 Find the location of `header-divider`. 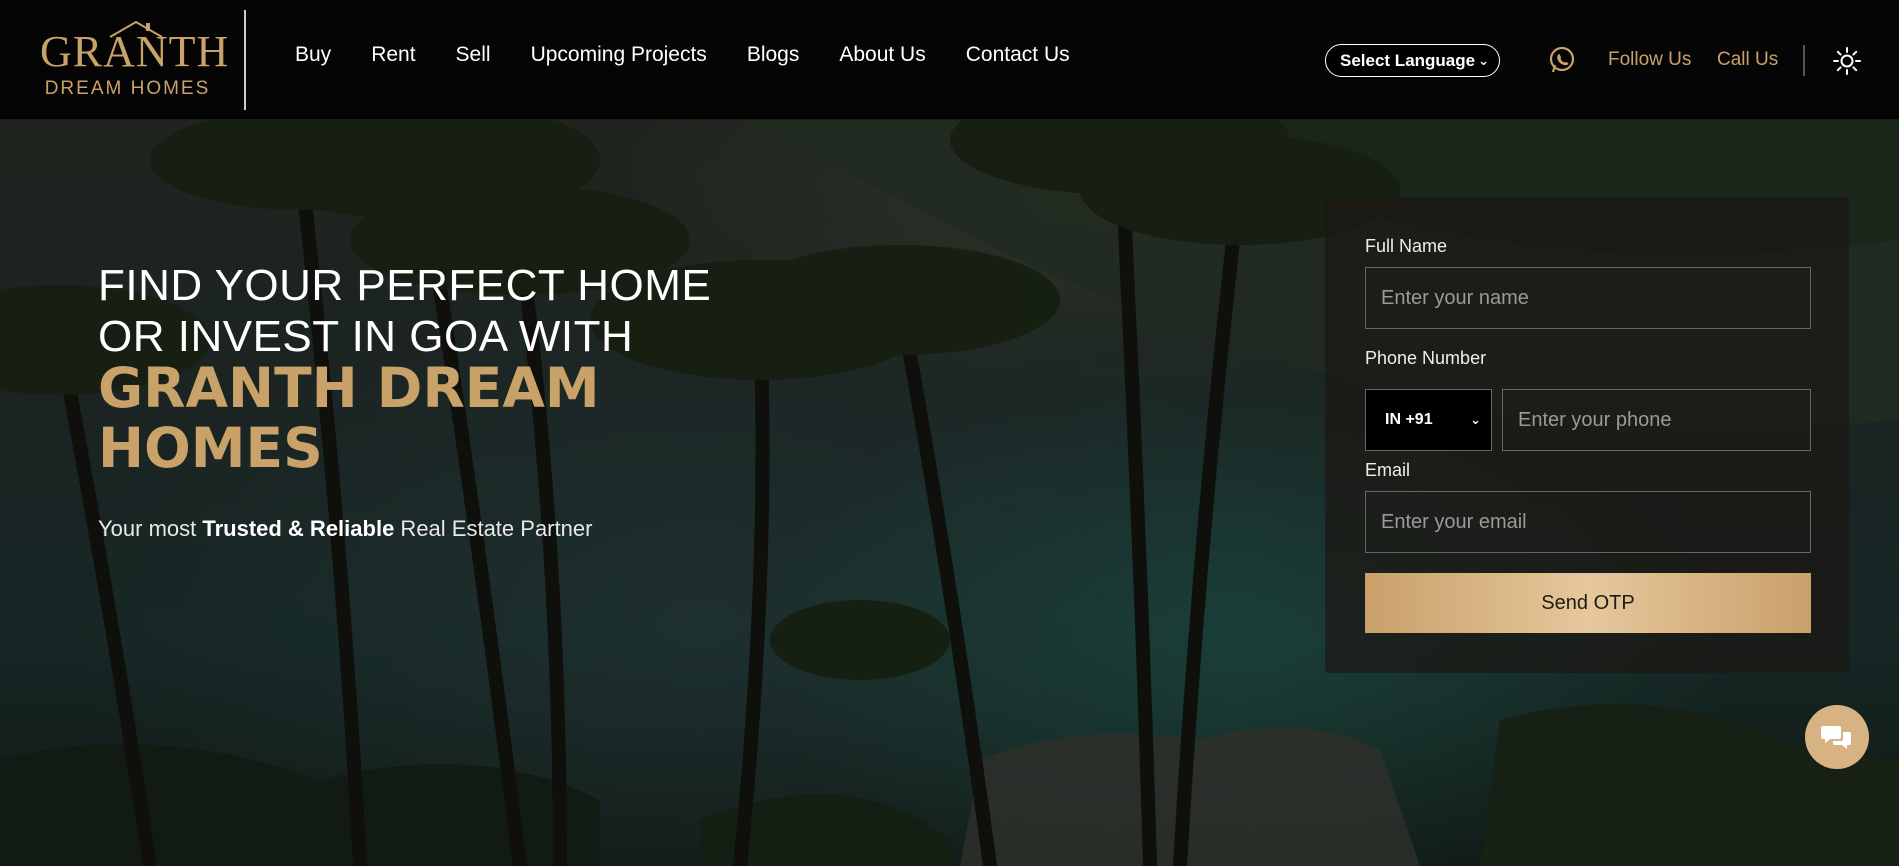

header-divider is located at coordinates (245, 60).